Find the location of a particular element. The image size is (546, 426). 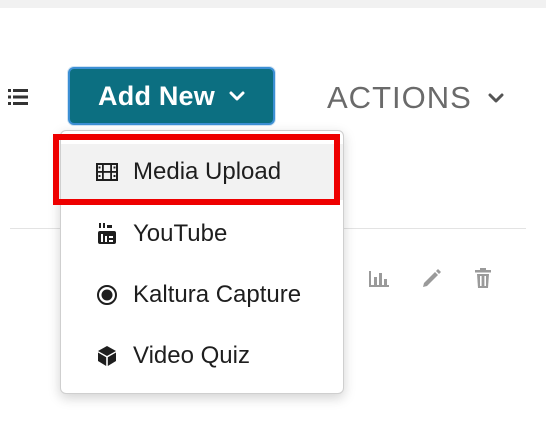

menu-item-kaltura-capture: Kaltura Capture is located at coordinates (202, 295).